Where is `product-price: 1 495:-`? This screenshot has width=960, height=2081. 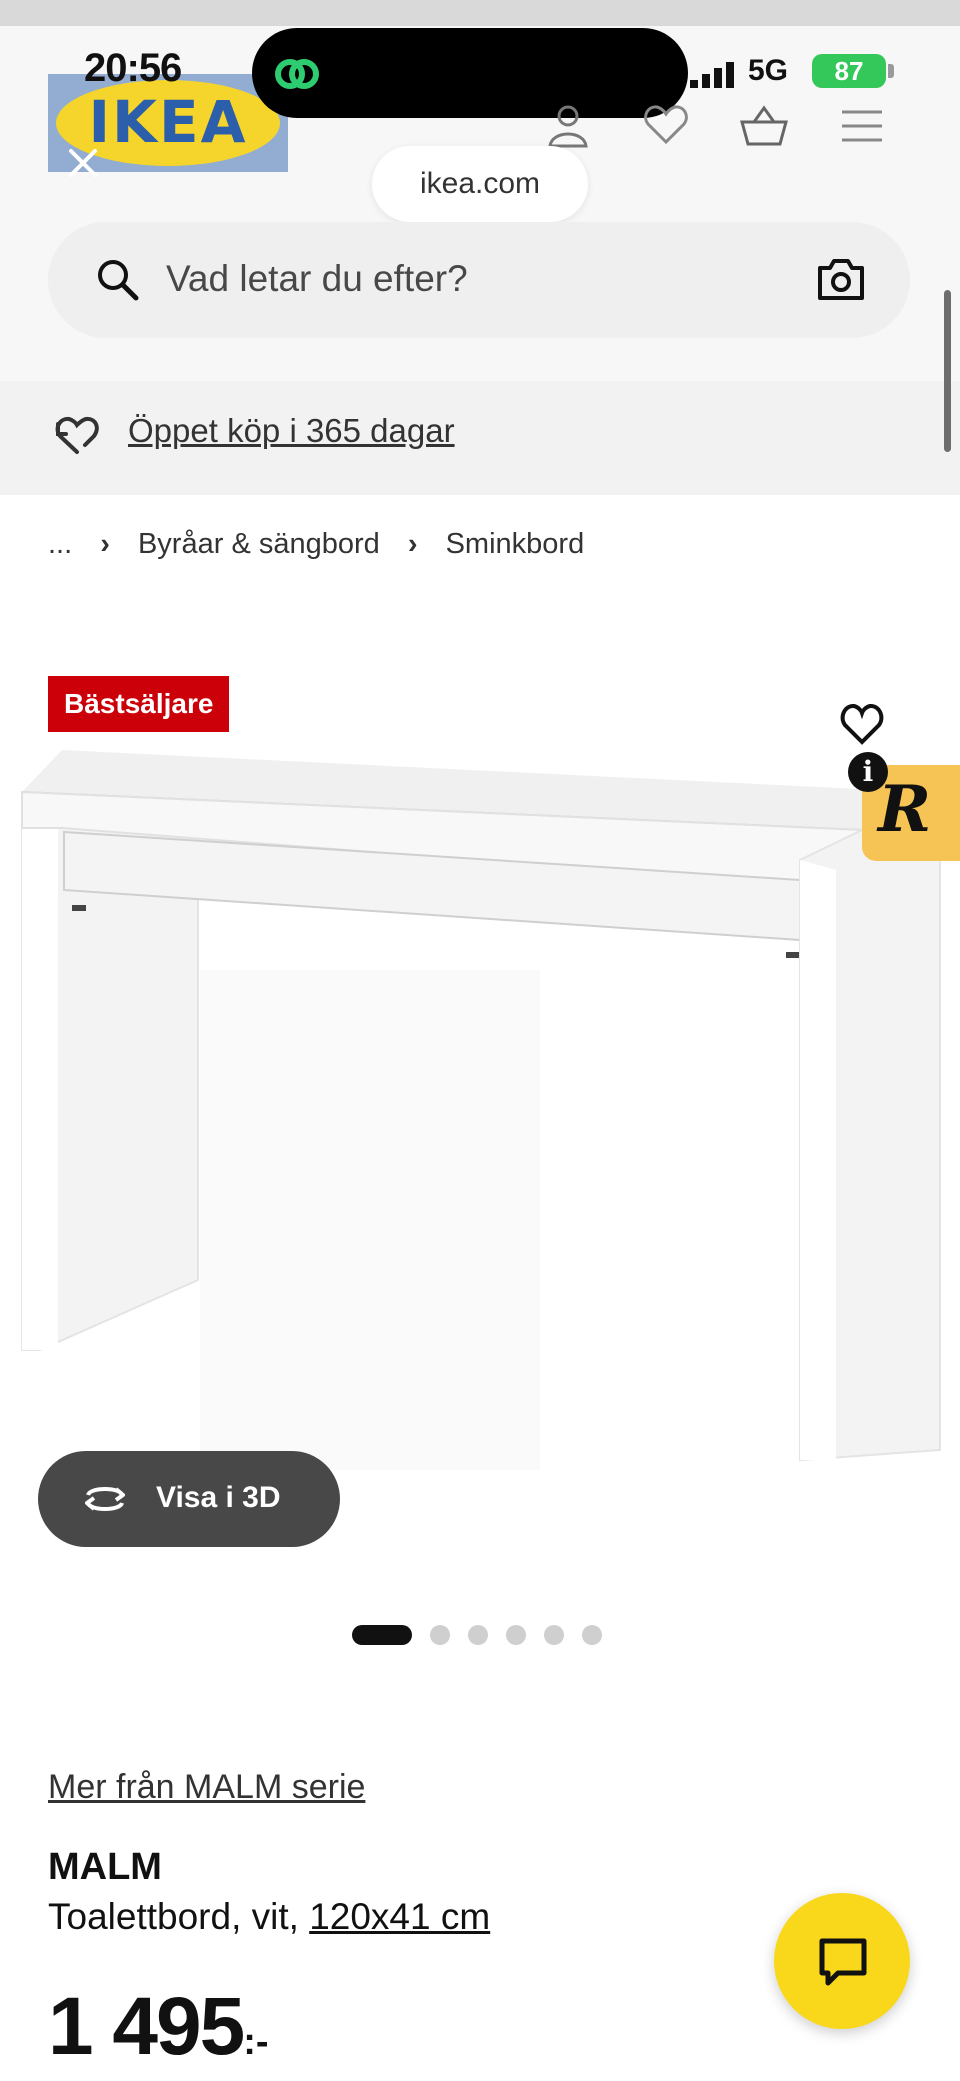 product-price: 1 495:- is located at coordinates (158, 2027).